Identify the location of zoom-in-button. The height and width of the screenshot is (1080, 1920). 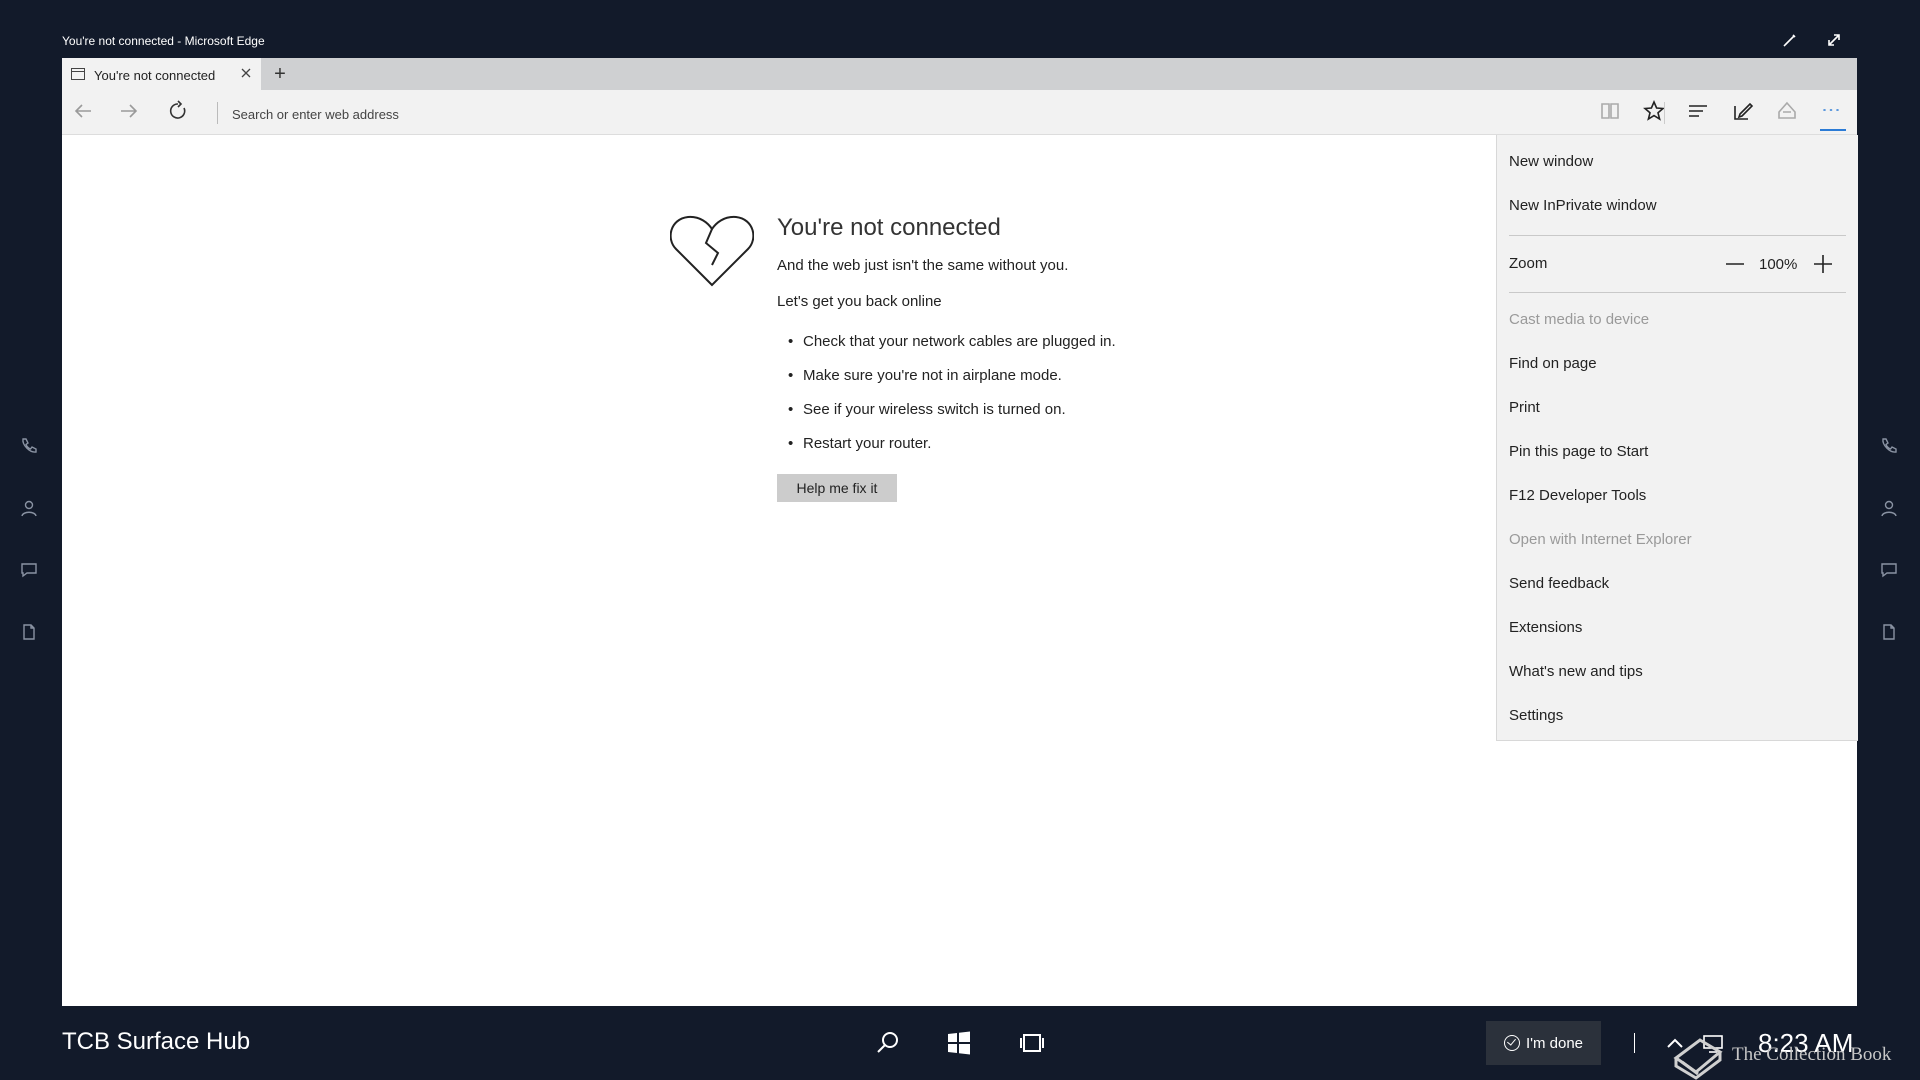
(1823, 264).